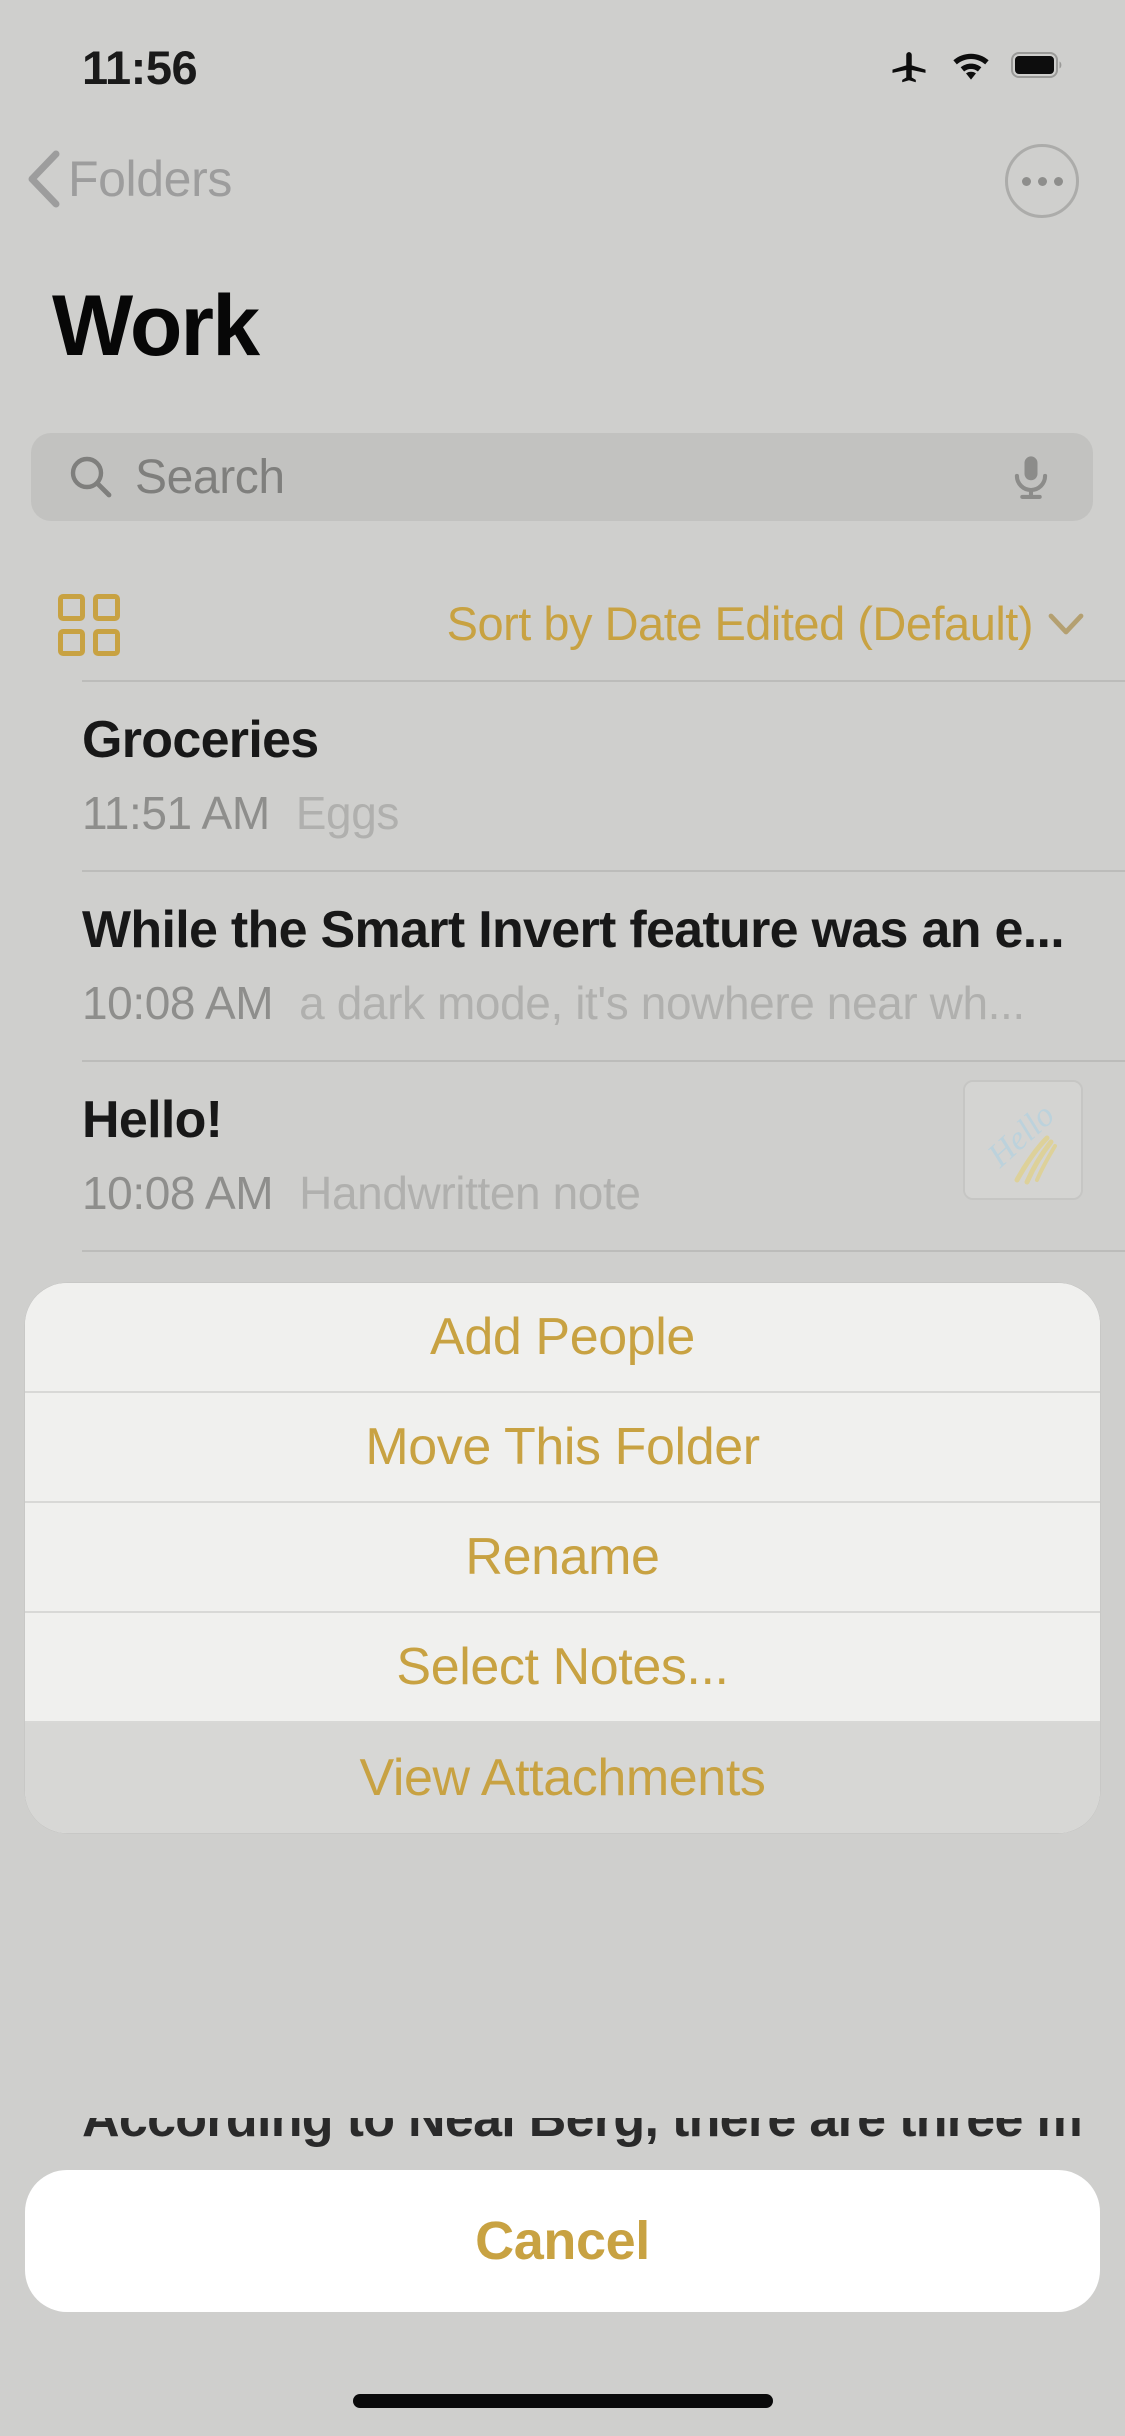 The width and height of the screenshot is (1125, 2436). I want to click on action-sheet-item-move-this-folder: Move This Folder, so click(562, 1448).